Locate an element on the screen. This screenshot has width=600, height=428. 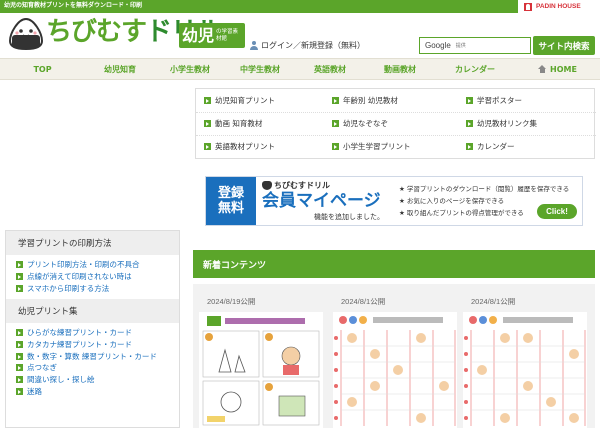
sidebar-item-label: 点つなぎ is located at coordinates (42, 367).